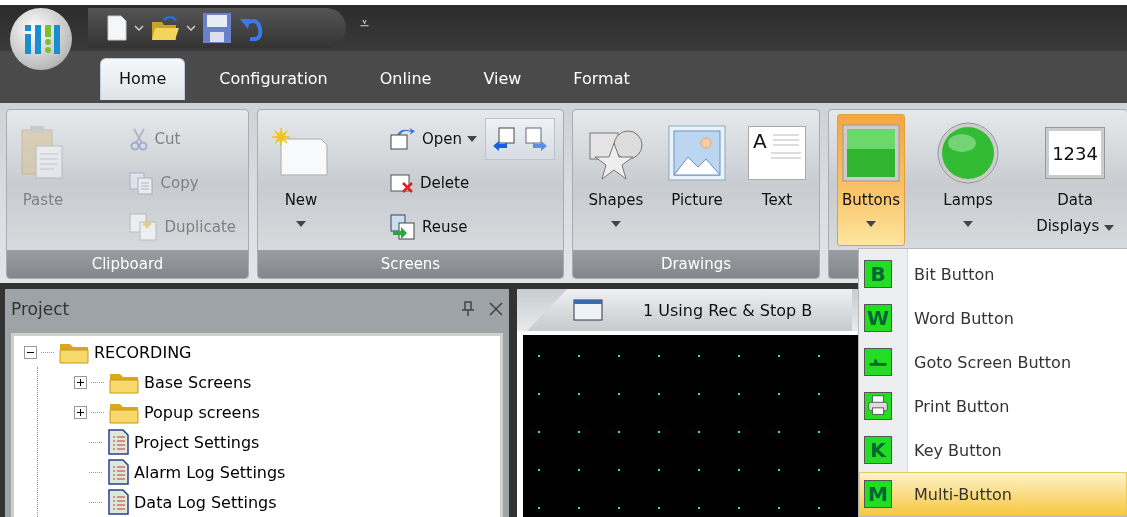  What do you see at coordinates (760, 141) in the screenshot?
I see `icon-letter: A` at bounding box center [760, 141].